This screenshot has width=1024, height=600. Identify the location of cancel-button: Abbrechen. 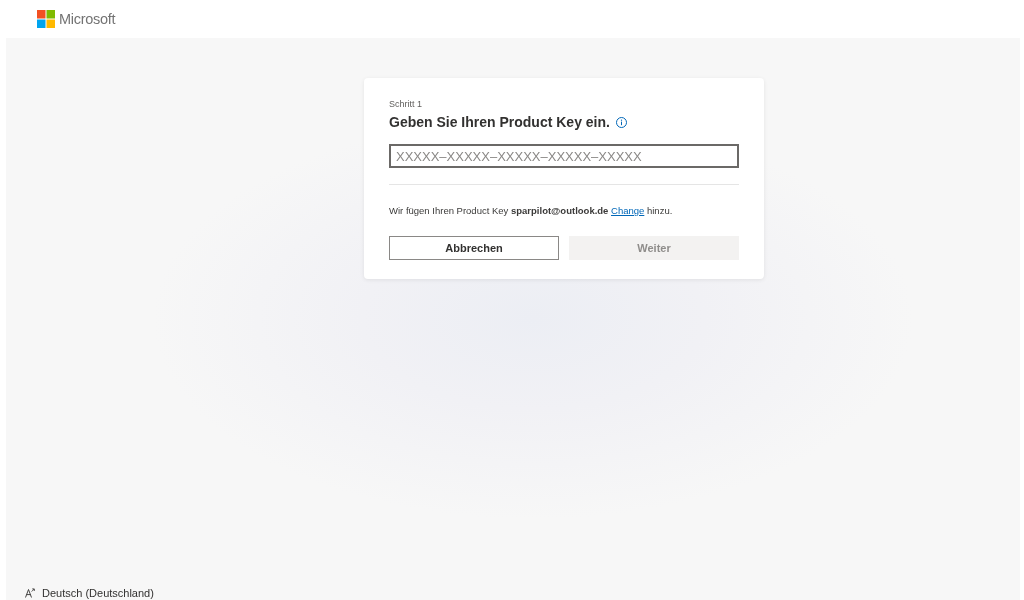
(474, 248).